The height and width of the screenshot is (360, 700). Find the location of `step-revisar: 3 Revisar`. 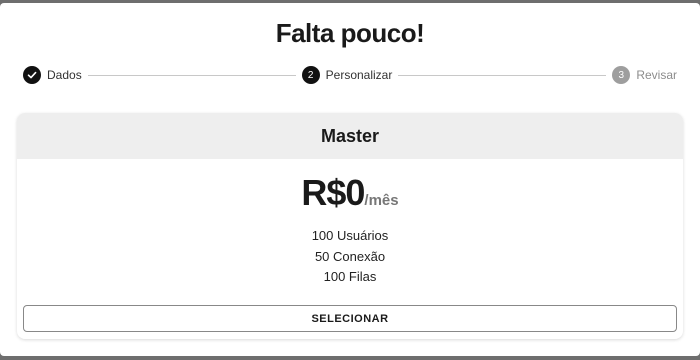

step-revisar: 3 Revisar is located at coordinates (644, 75).